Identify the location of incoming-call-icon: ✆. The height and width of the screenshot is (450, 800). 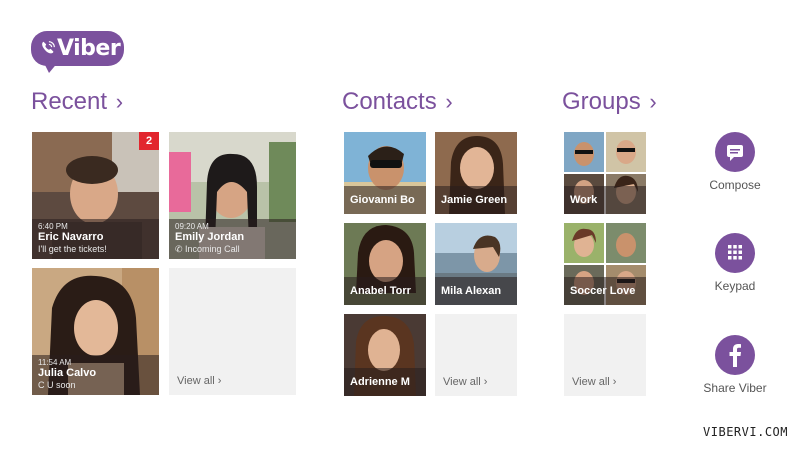
(180, 249).